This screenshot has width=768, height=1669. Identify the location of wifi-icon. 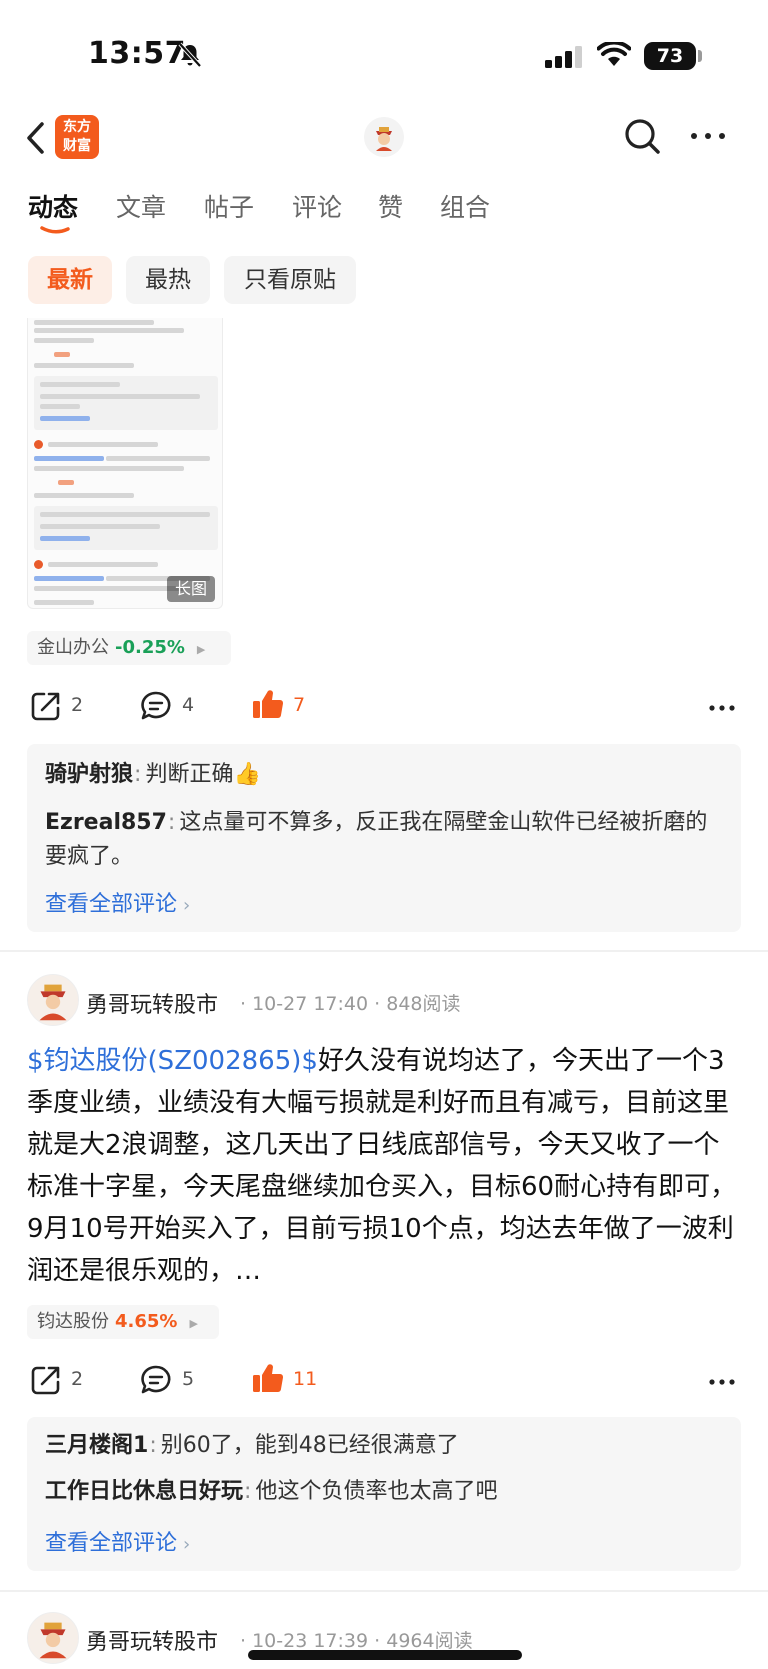
(614, 54).